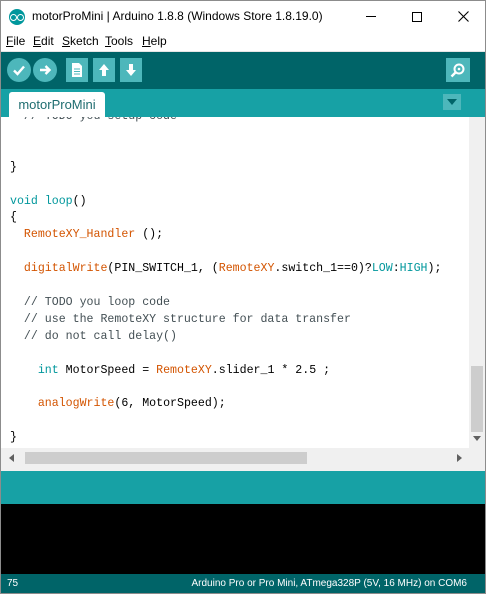  I want to click on close-button, so click(462, 16).